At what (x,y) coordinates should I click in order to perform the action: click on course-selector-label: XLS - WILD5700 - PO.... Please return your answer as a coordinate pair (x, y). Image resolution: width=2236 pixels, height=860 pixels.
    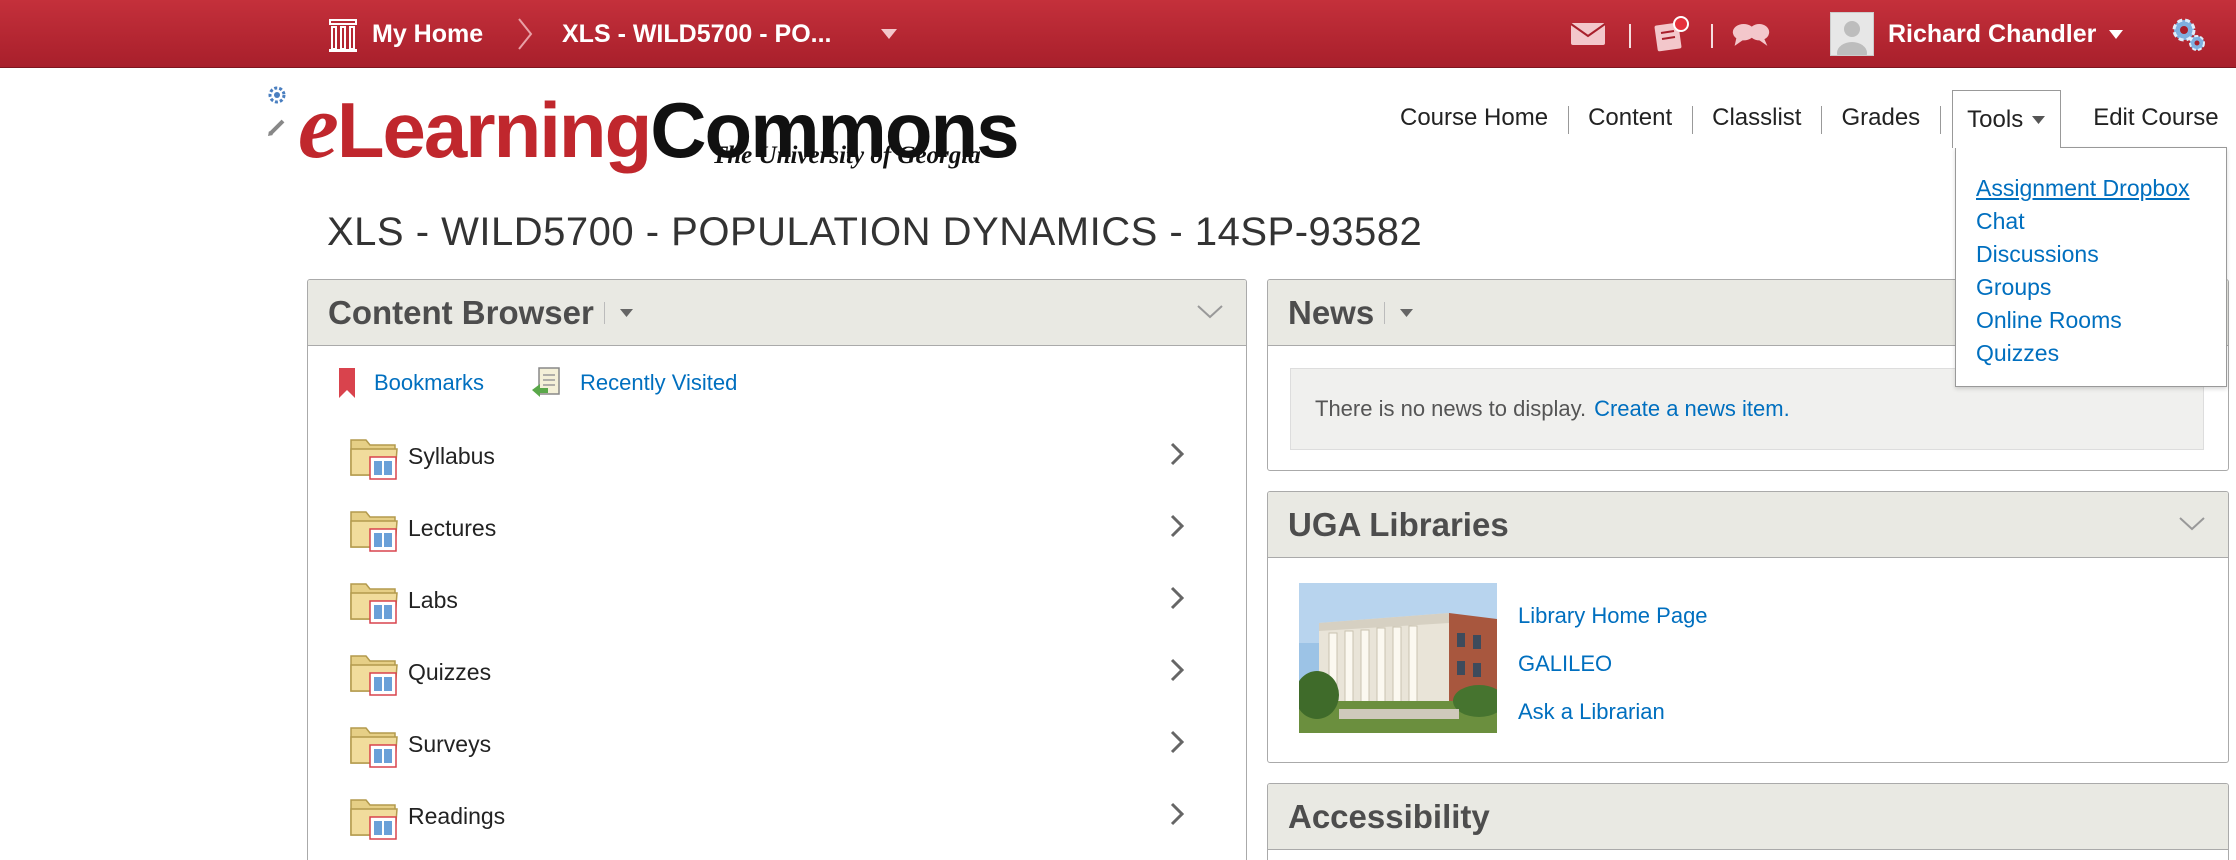
    Looking at the image, I should click on (697, 33).